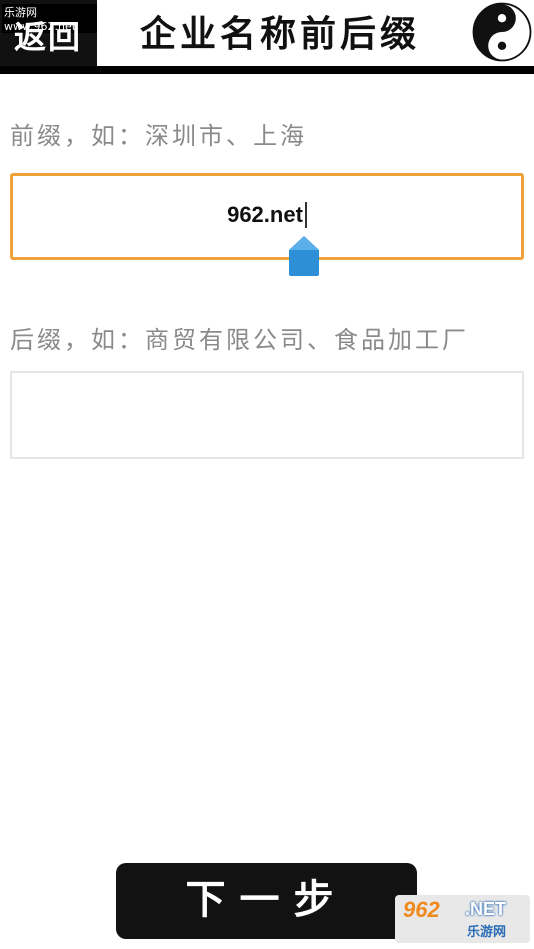 This screenshot has height=949, width=534. Describe the element at coordinates (502, 32) in the screenshot. I see `yin-yang-icon` at that location.